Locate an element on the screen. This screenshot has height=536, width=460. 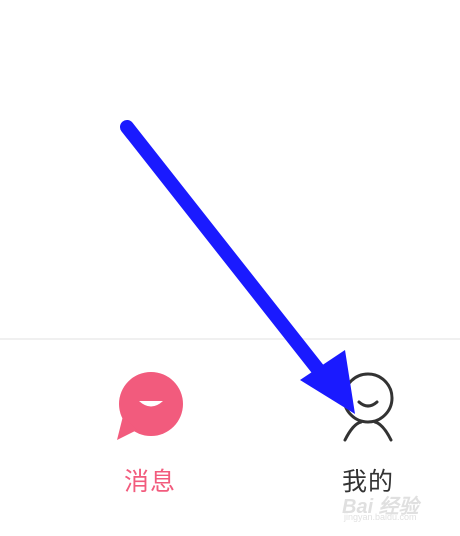
profile-face-icon is located at coordinates (368, 407).